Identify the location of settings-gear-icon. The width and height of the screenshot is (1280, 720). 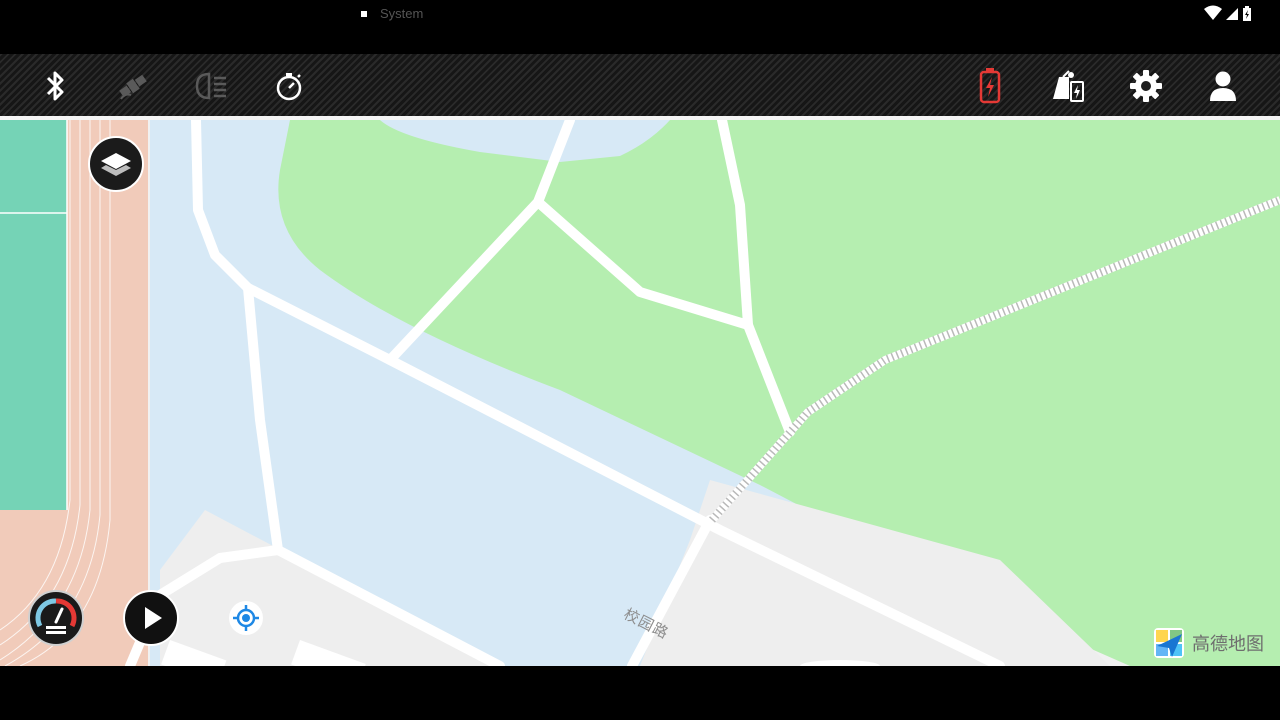
(1146, 86).